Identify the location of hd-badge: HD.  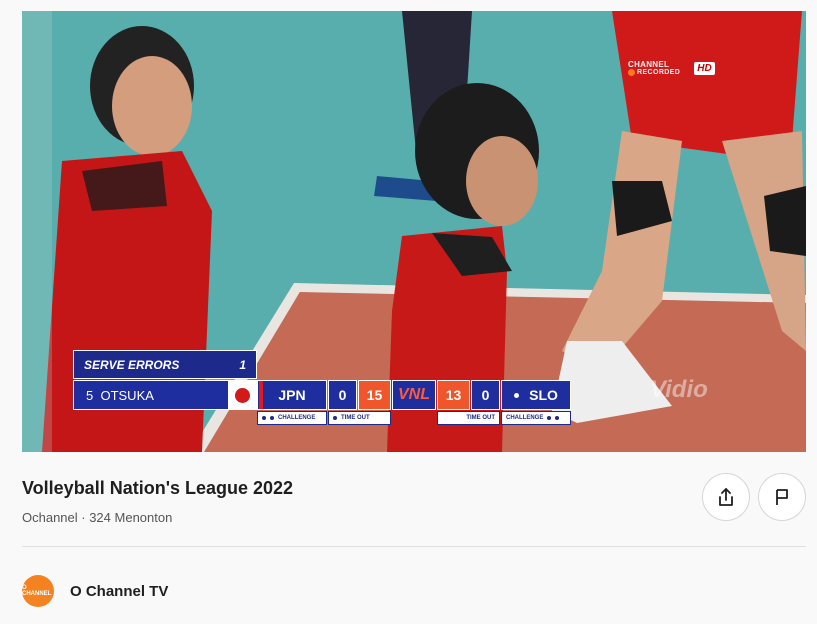
(704, 68).